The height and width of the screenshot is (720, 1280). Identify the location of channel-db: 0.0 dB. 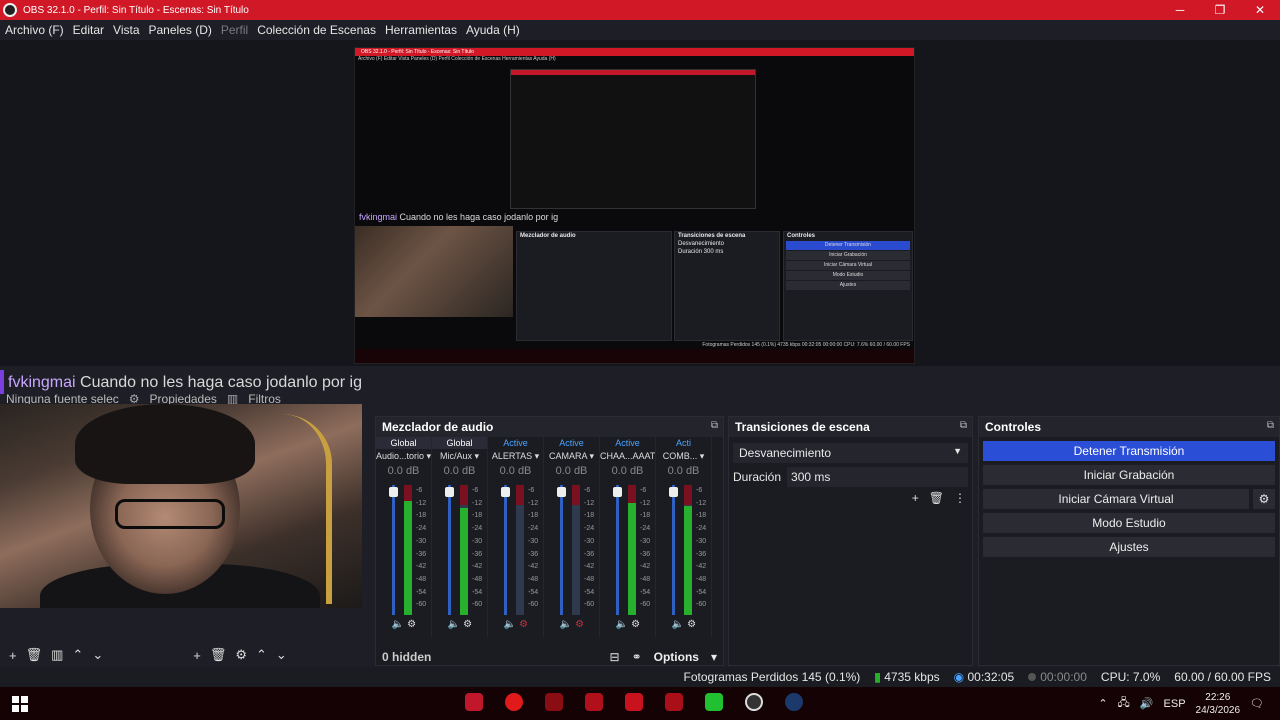
(683, 471).